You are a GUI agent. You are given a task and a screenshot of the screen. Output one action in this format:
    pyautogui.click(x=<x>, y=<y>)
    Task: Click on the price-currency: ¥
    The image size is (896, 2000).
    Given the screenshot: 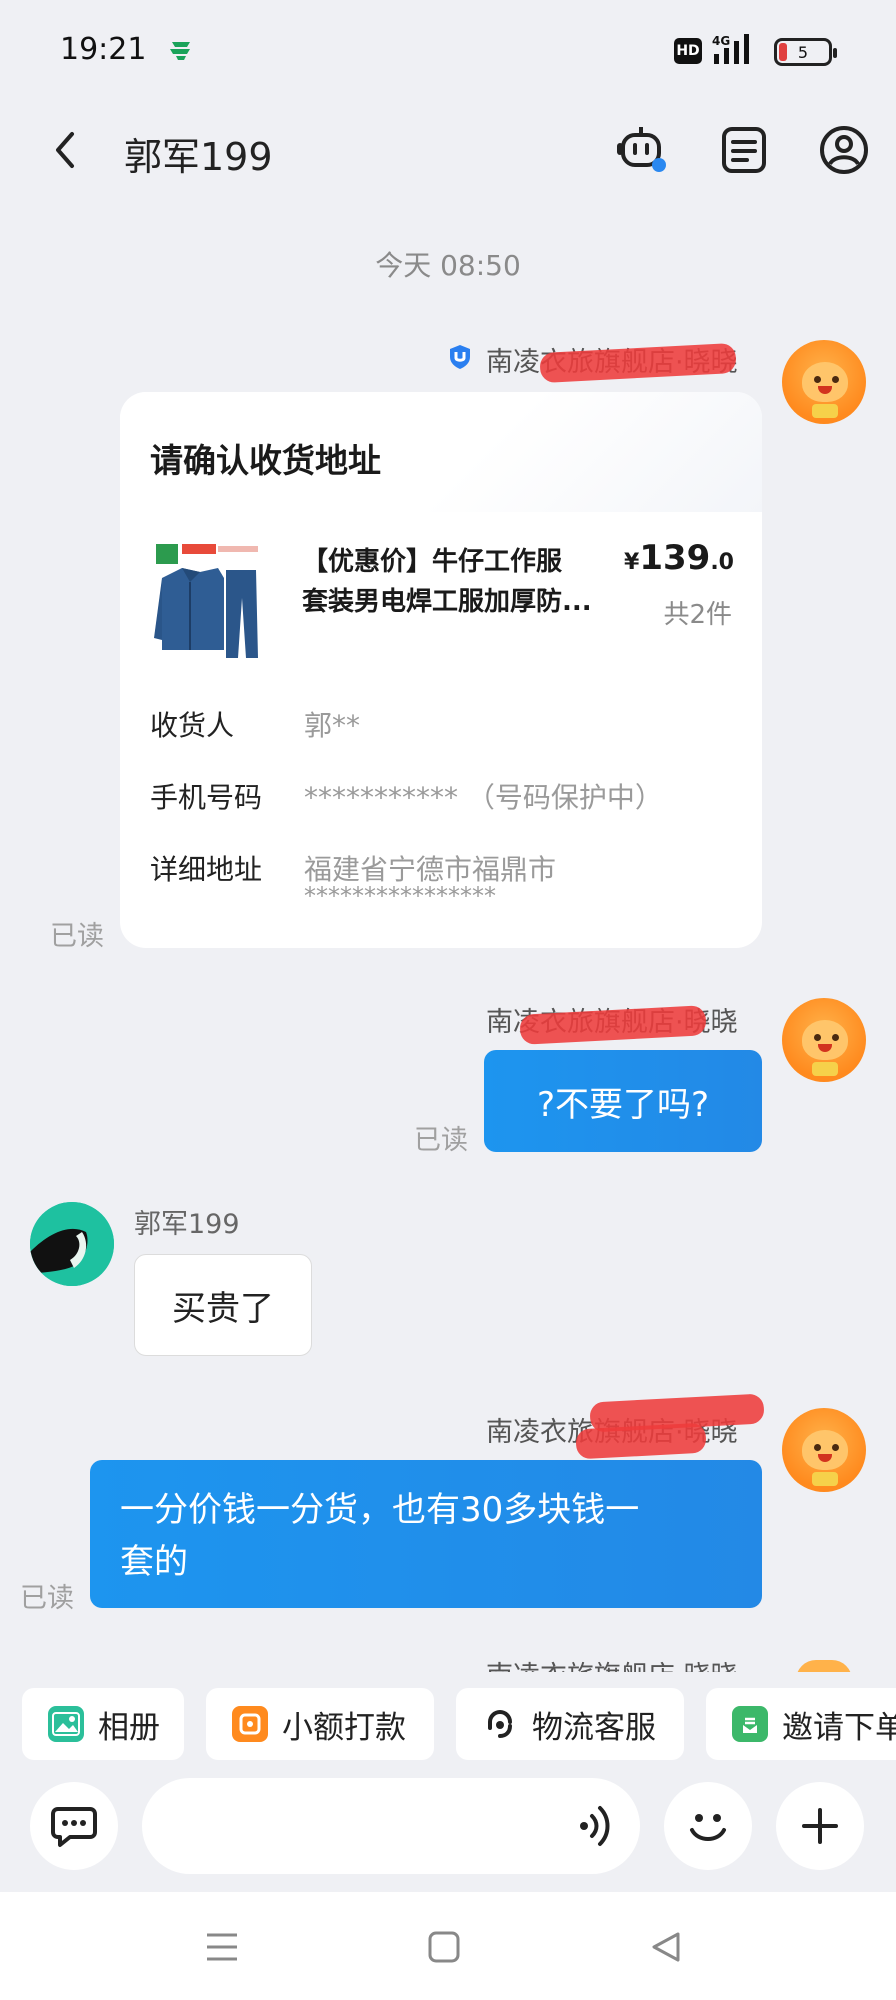 What is the action you would take?
    pyautogui.click(x=632, y=562)
    